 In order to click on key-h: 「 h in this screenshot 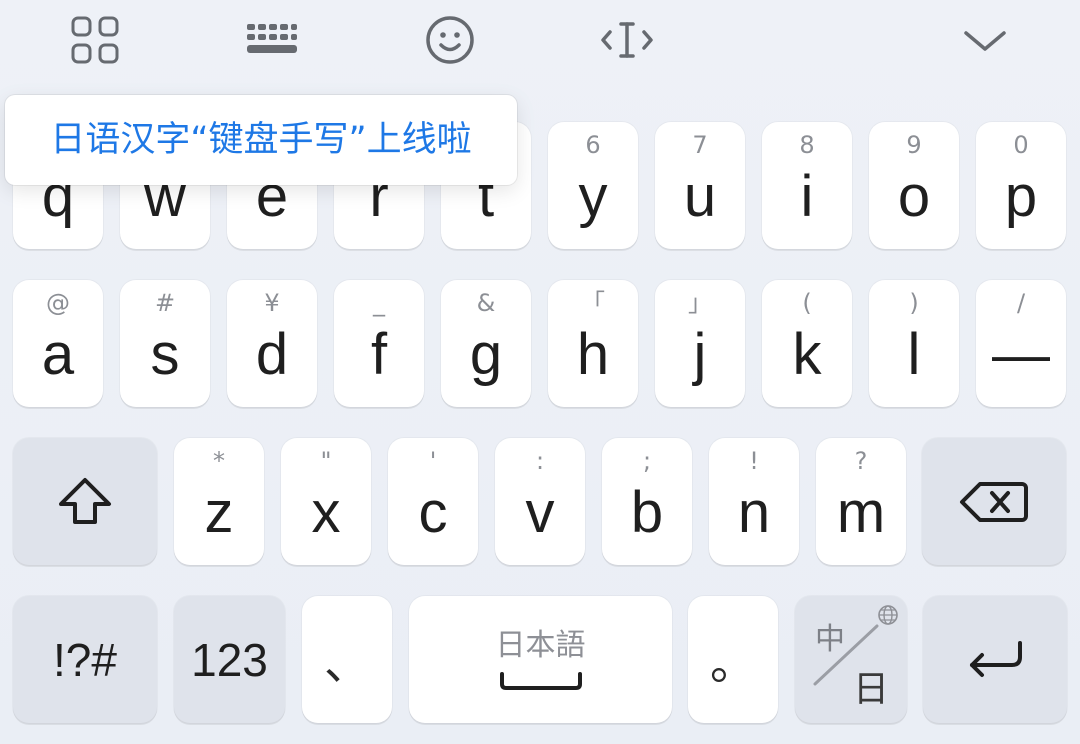, I will do `click(593, 343)`.